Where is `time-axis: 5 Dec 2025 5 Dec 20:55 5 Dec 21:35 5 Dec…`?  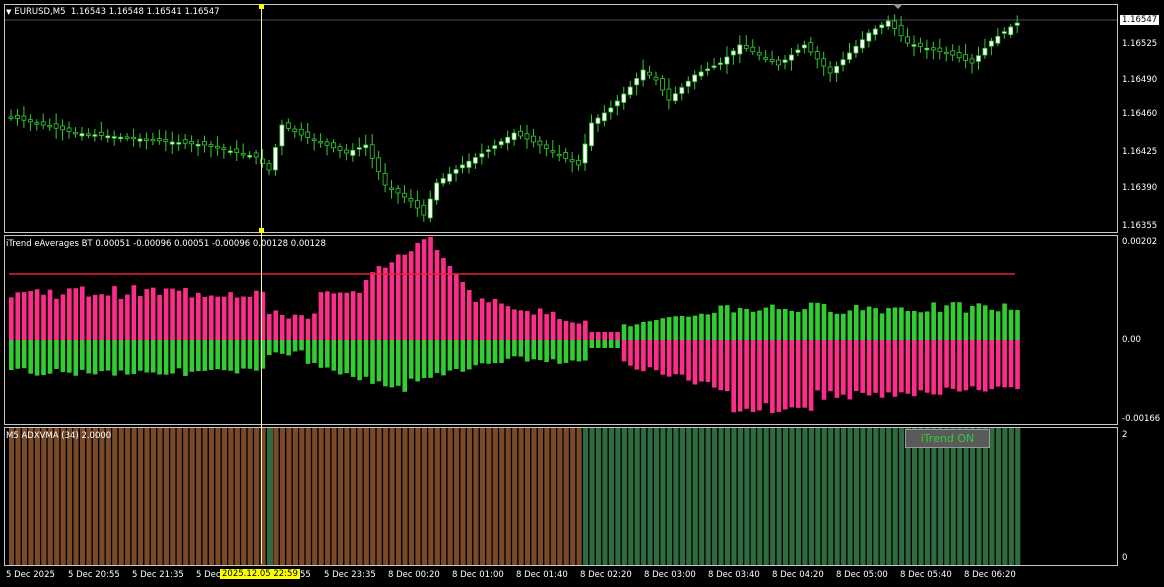
time-axis: 5 Dec 2025 5 Dec 20:55 5 Dec 21:35 5 Dec… is located at coordinates (582, 576).